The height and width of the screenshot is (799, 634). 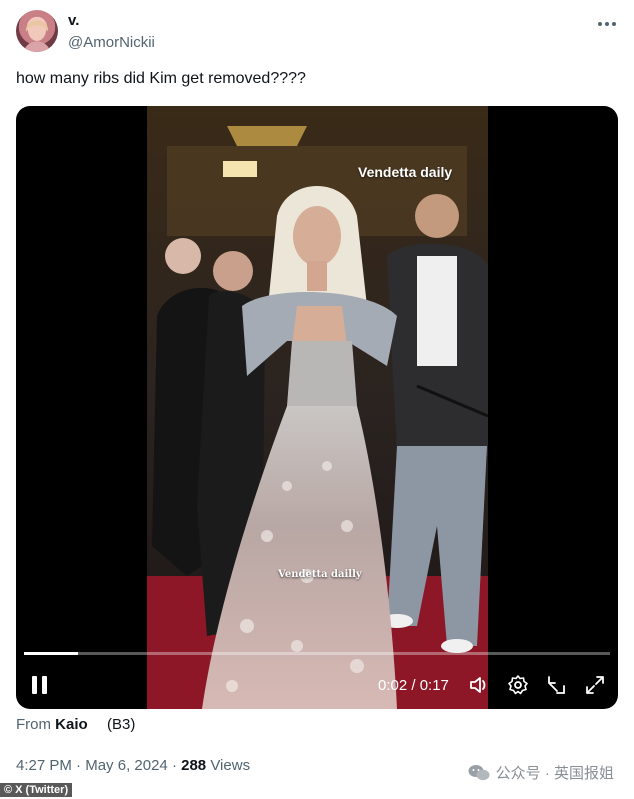 I want to click on author-handle: @AmorNickii, so click(x=111, y=42).